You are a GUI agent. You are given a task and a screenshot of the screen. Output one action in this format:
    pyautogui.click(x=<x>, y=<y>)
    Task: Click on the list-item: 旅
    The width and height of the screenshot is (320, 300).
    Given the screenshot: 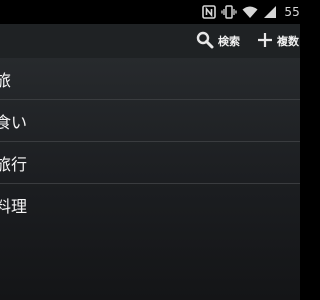 What is the action you would take?
    pyautogui.click(x=150, y=79)
    